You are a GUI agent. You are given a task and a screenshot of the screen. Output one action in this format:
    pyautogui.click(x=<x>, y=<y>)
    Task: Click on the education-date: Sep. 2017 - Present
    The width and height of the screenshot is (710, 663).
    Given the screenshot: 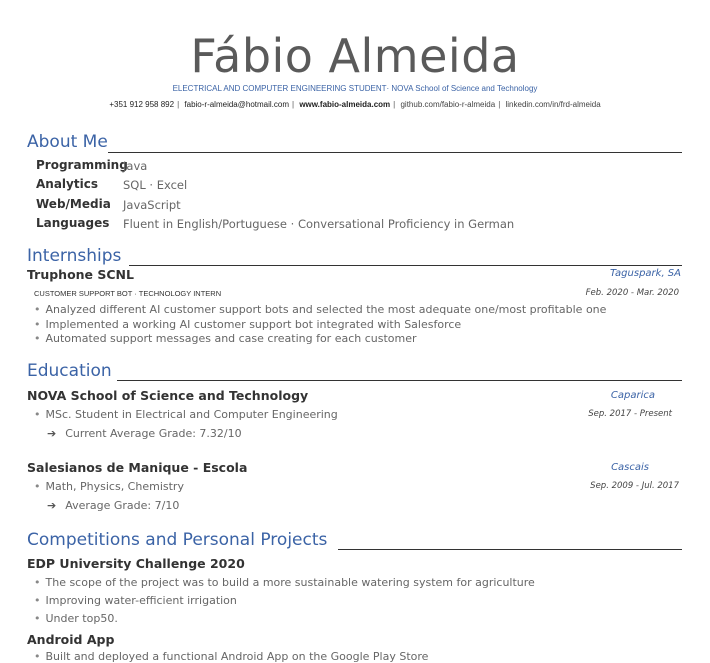 What is the action you would take?
    pyautogui.click(x=630, y=414)
    